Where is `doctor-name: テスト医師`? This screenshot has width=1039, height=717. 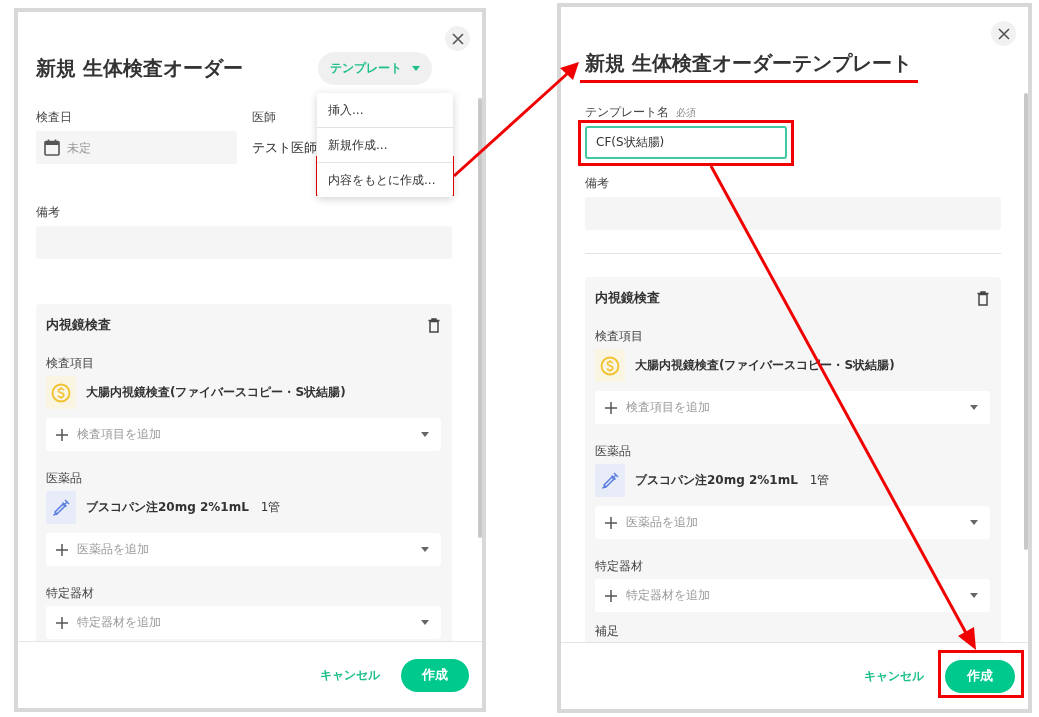 doctor-name: テスト医師 is located at coordinates (284, 148).